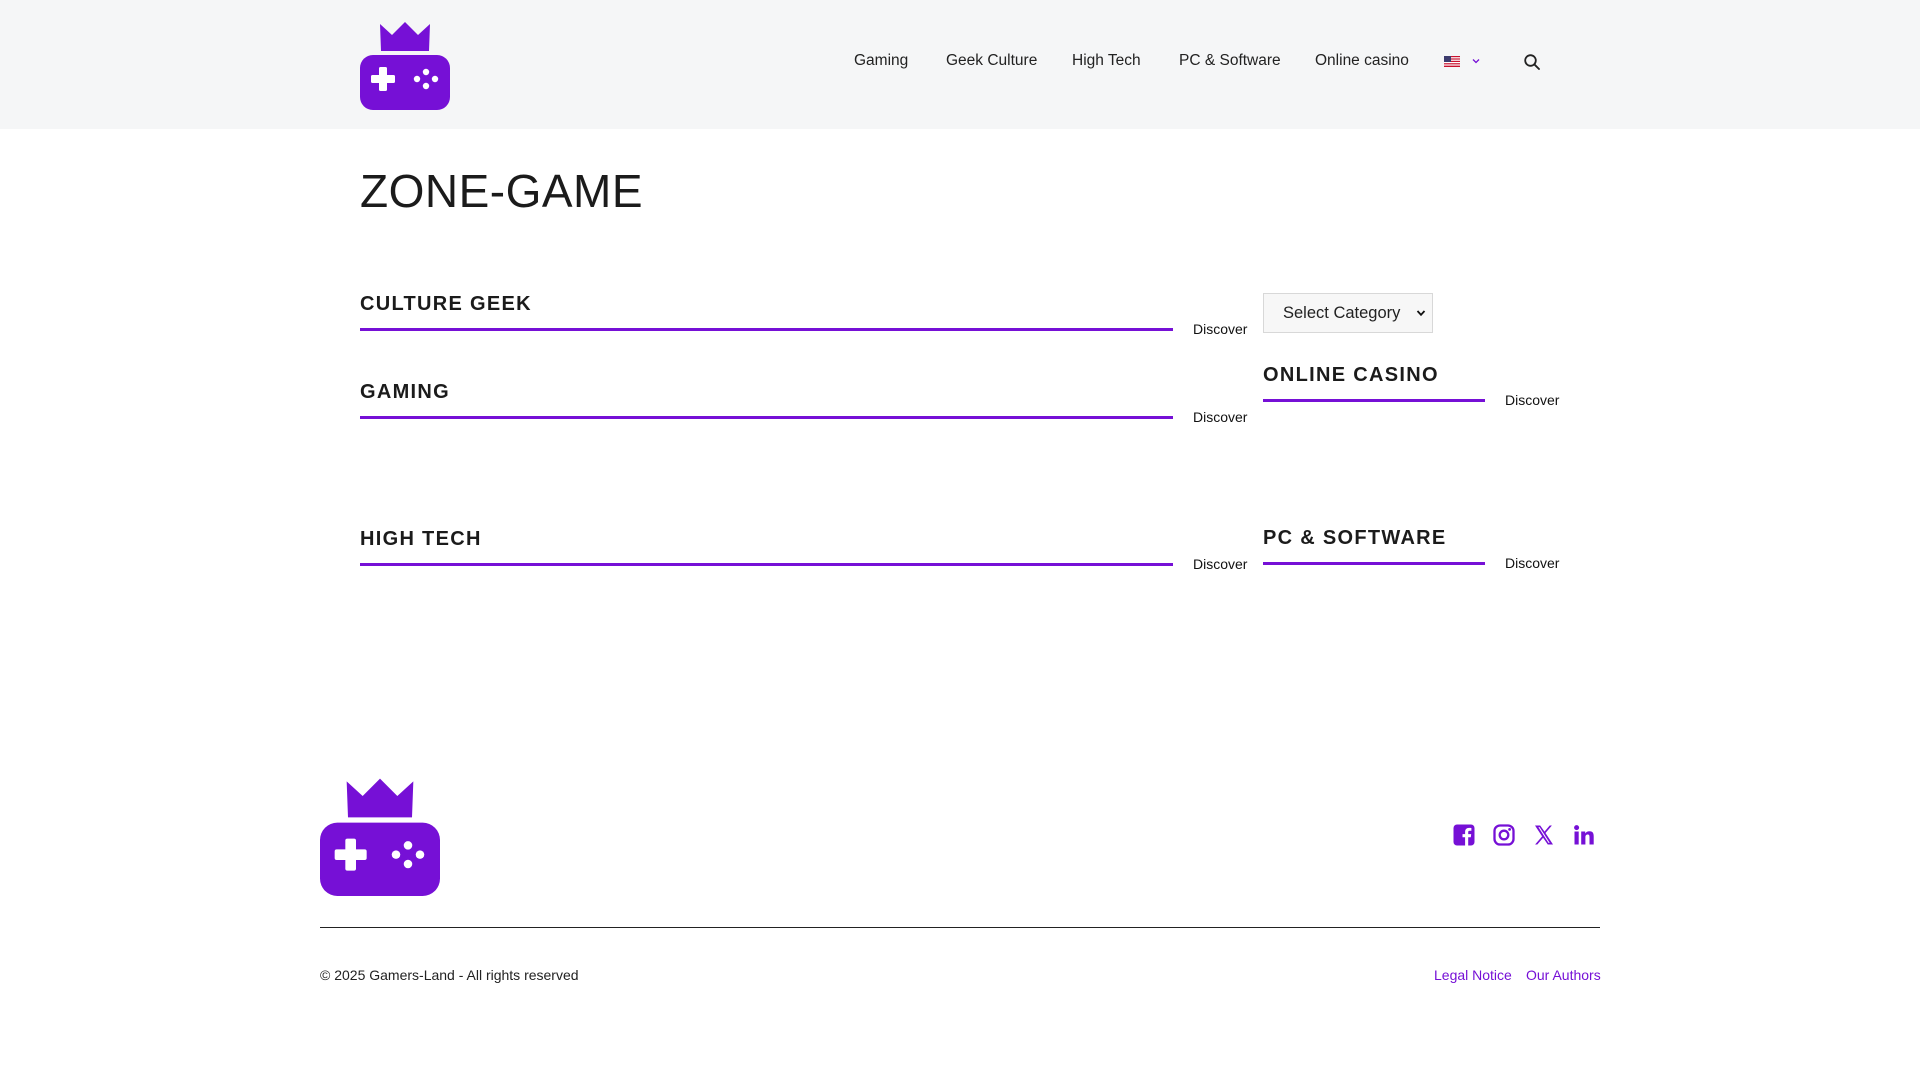  I want to click on linkedin-icon, so click(1584, 835).